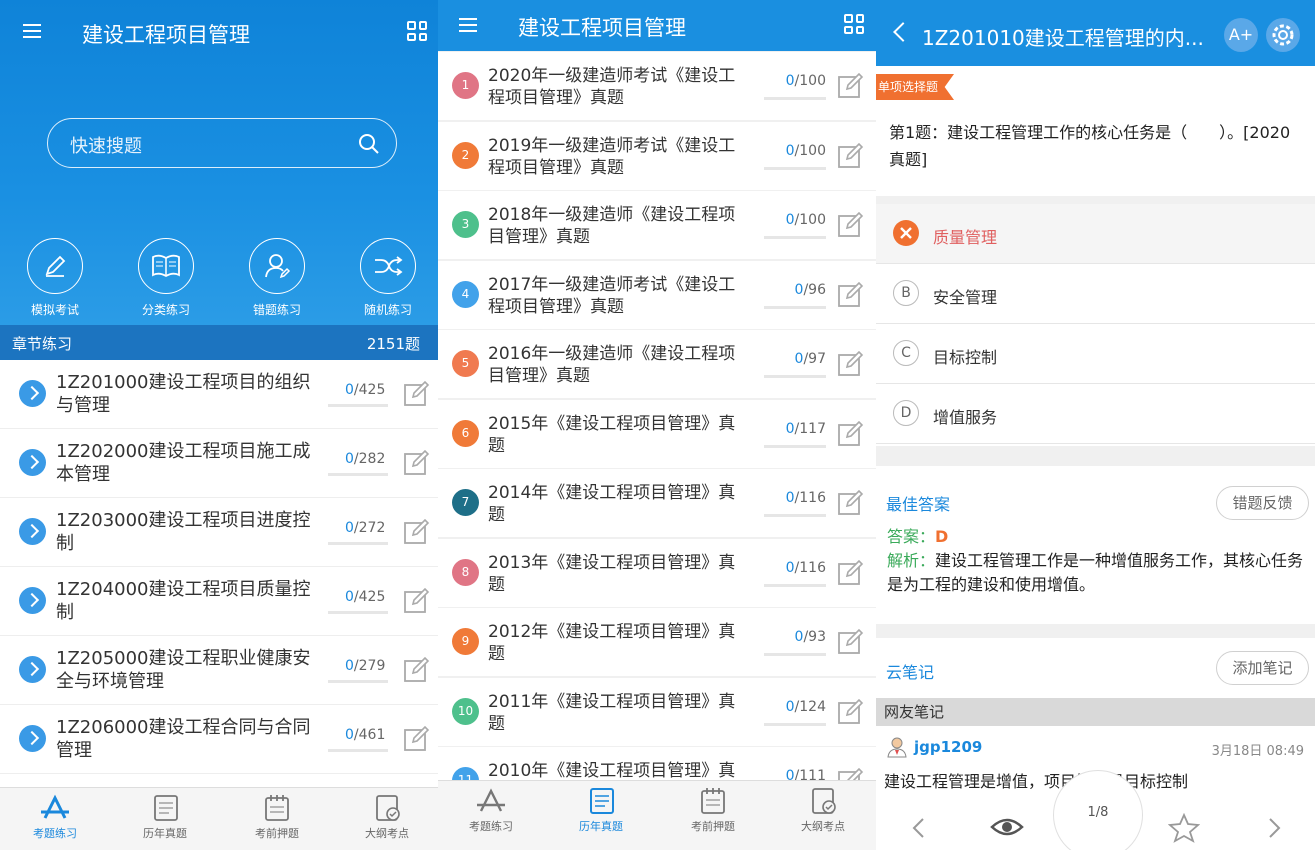 The image size is (1315, 850). I want to click on chapter-item: 1Z202000建设工程项目施工成本管理 0/282, so click(219, 463).